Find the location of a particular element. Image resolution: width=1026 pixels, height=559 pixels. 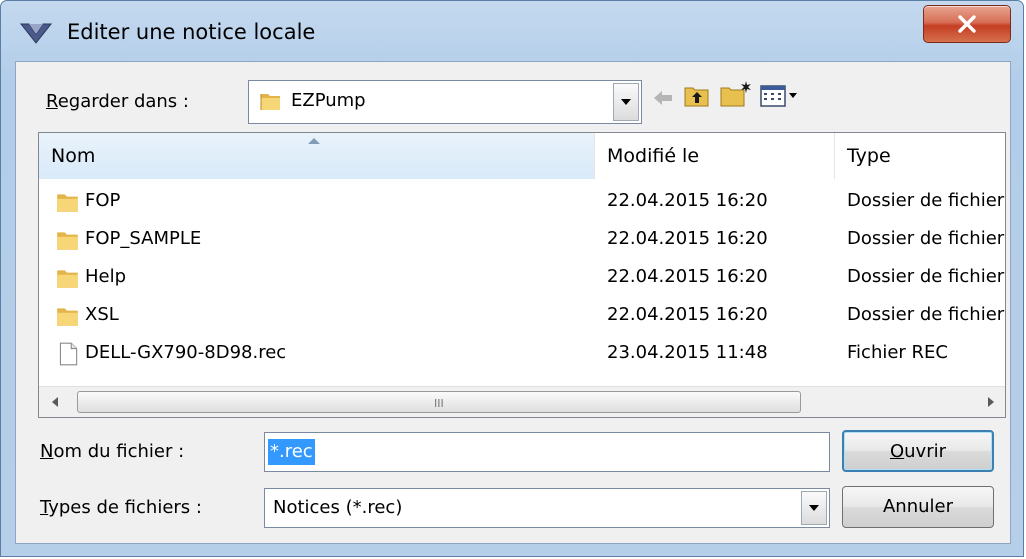

close-icon is located at coordinates (967, 24).